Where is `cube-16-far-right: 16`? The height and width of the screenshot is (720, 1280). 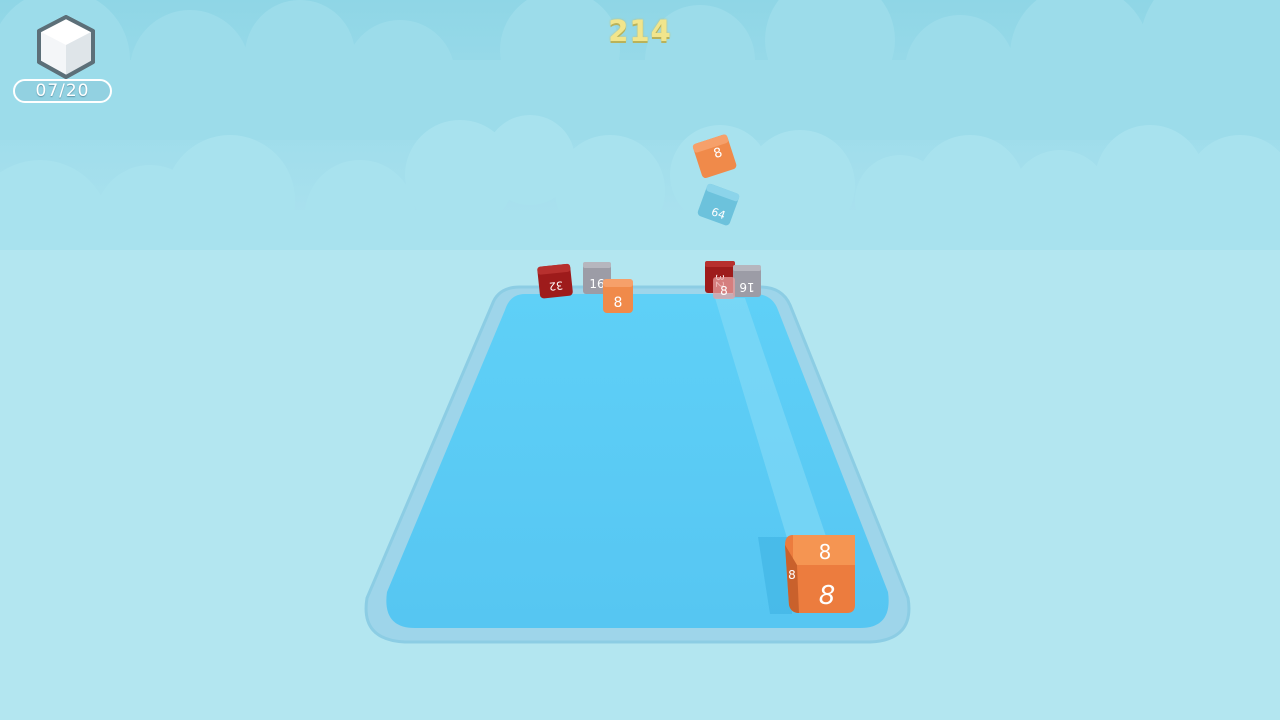
cube-16-far-right: 16 is located at coordinates (747, 281).